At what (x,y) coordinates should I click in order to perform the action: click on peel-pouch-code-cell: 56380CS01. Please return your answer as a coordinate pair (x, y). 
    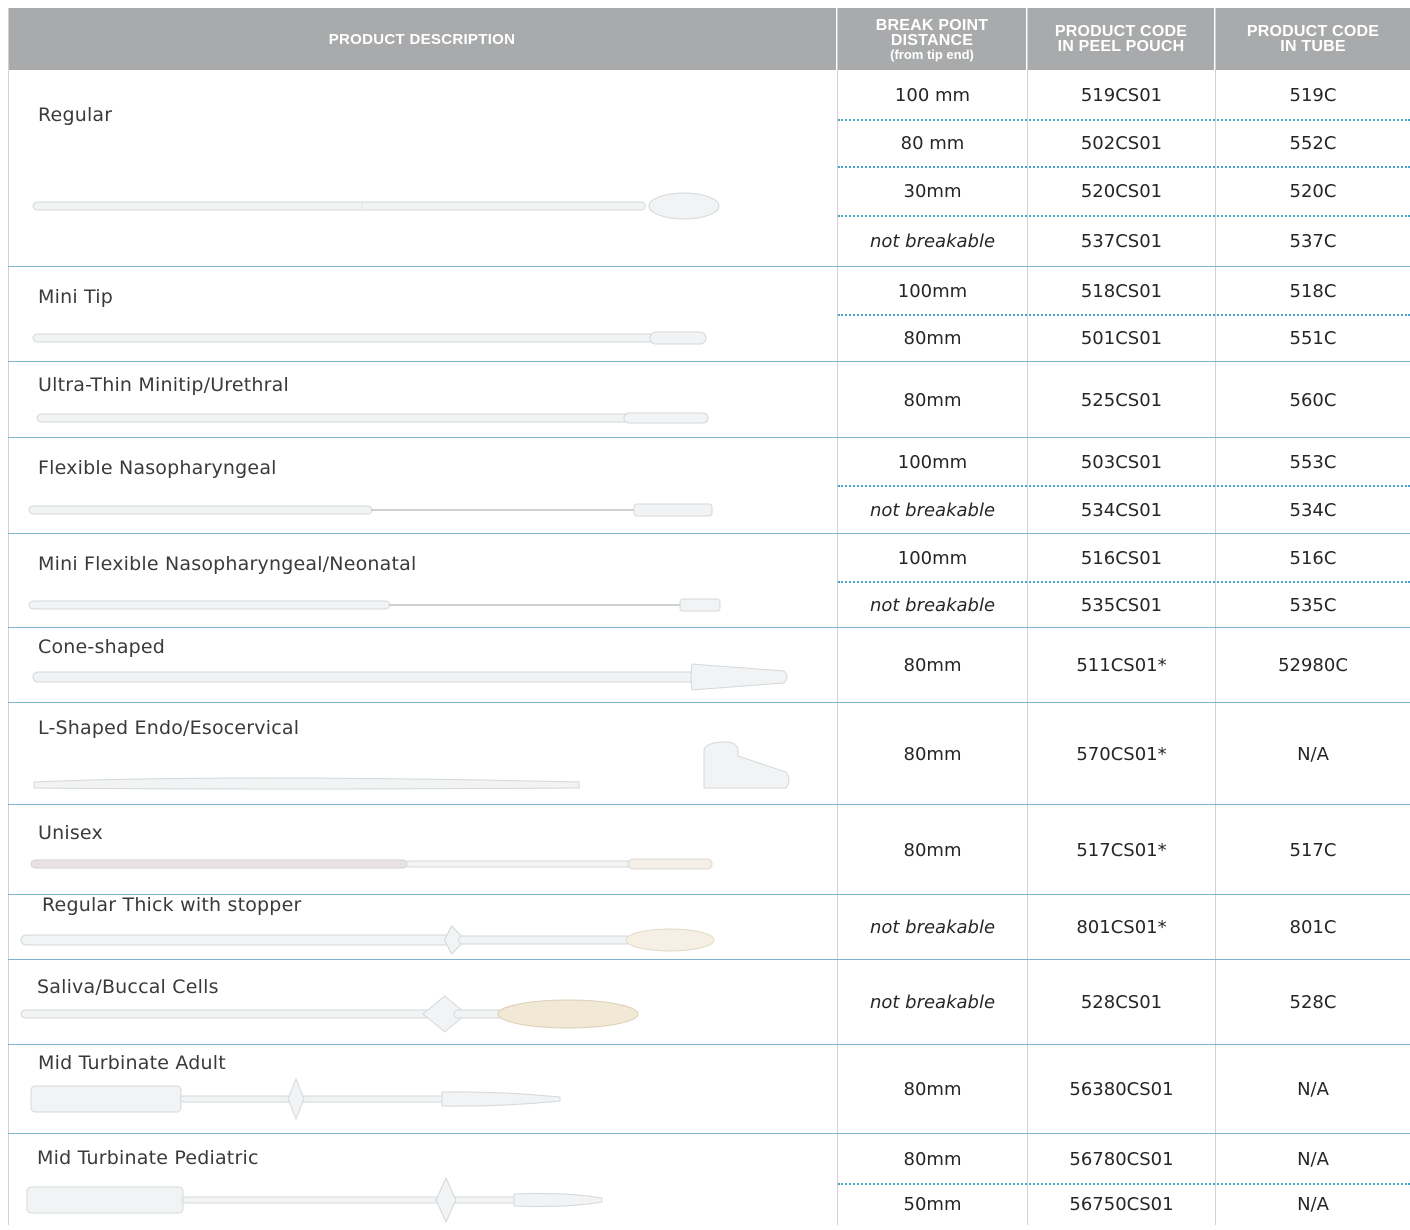
    Looking at the image, I should click on (1121, 1089).